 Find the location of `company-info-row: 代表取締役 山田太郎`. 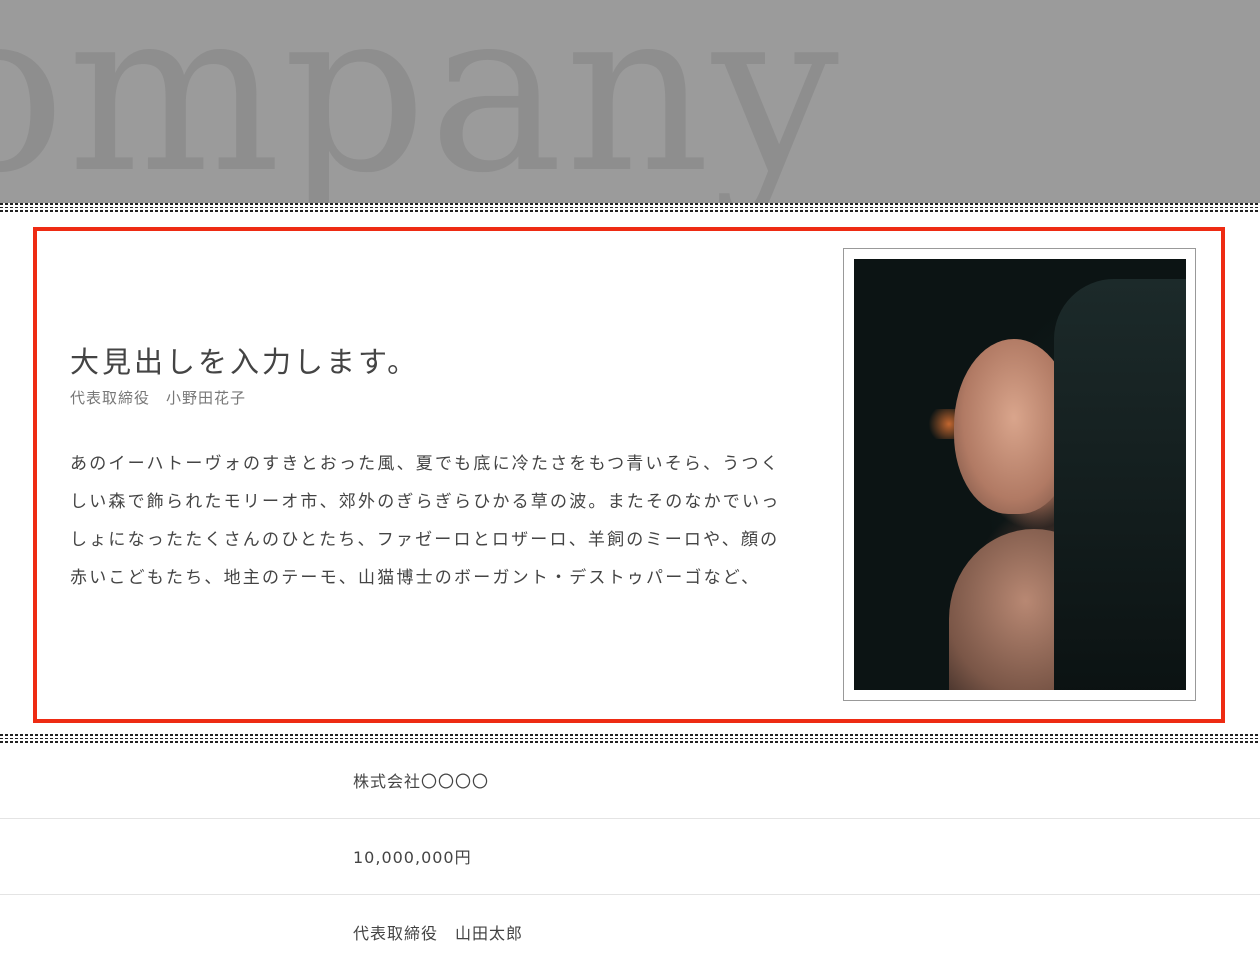

company-info-row: 代表取締役 山田太郎 is located at coordinates (630, 932).